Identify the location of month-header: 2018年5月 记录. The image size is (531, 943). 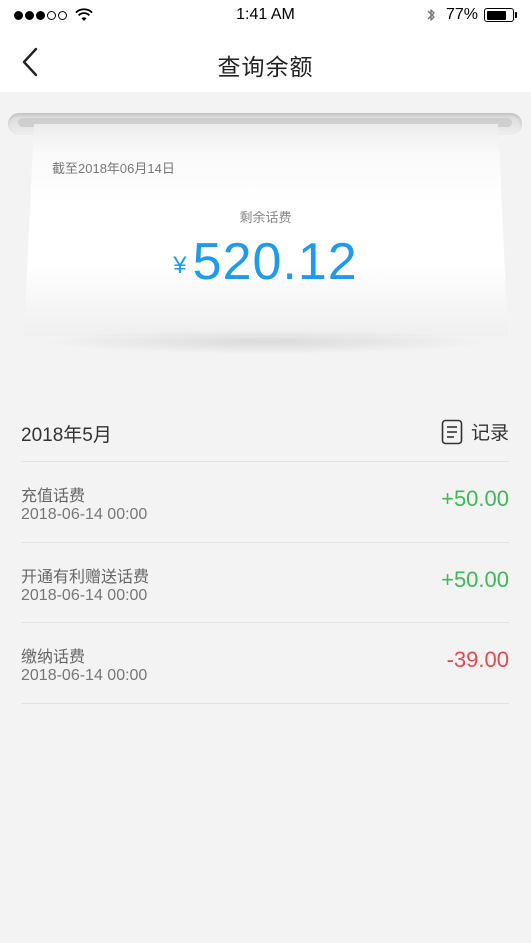
(265, 433).